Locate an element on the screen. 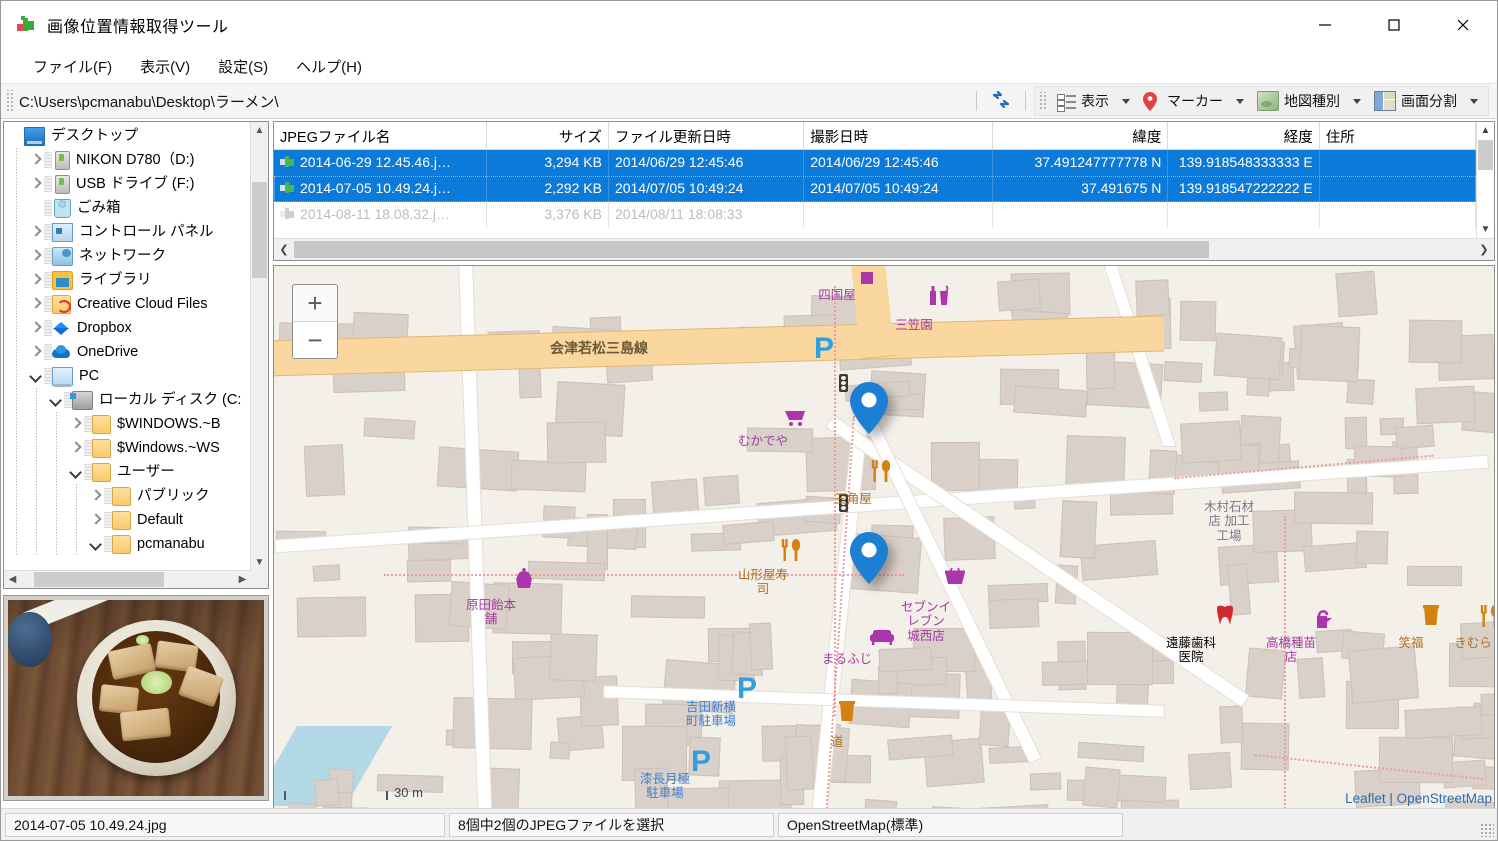 The width and height of the screenshot is (1498, 841). tree-scroll-left-icon: ◀ is located at coordinates (12, 579).